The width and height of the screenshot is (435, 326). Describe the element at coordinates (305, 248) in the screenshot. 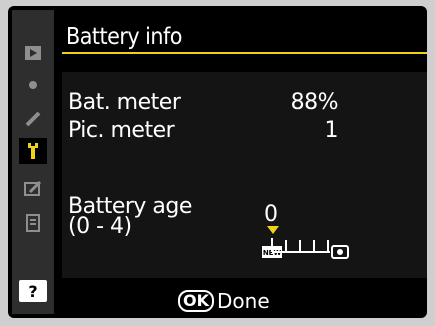

I see `battery-age-gauge: NEW` at that location.